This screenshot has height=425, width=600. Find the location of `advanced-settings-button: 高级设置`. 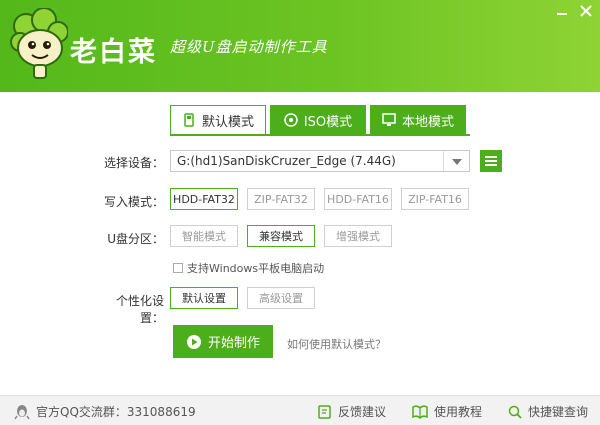

advanced-settings-button: 高级设置 is located at coordinates (281, 298).